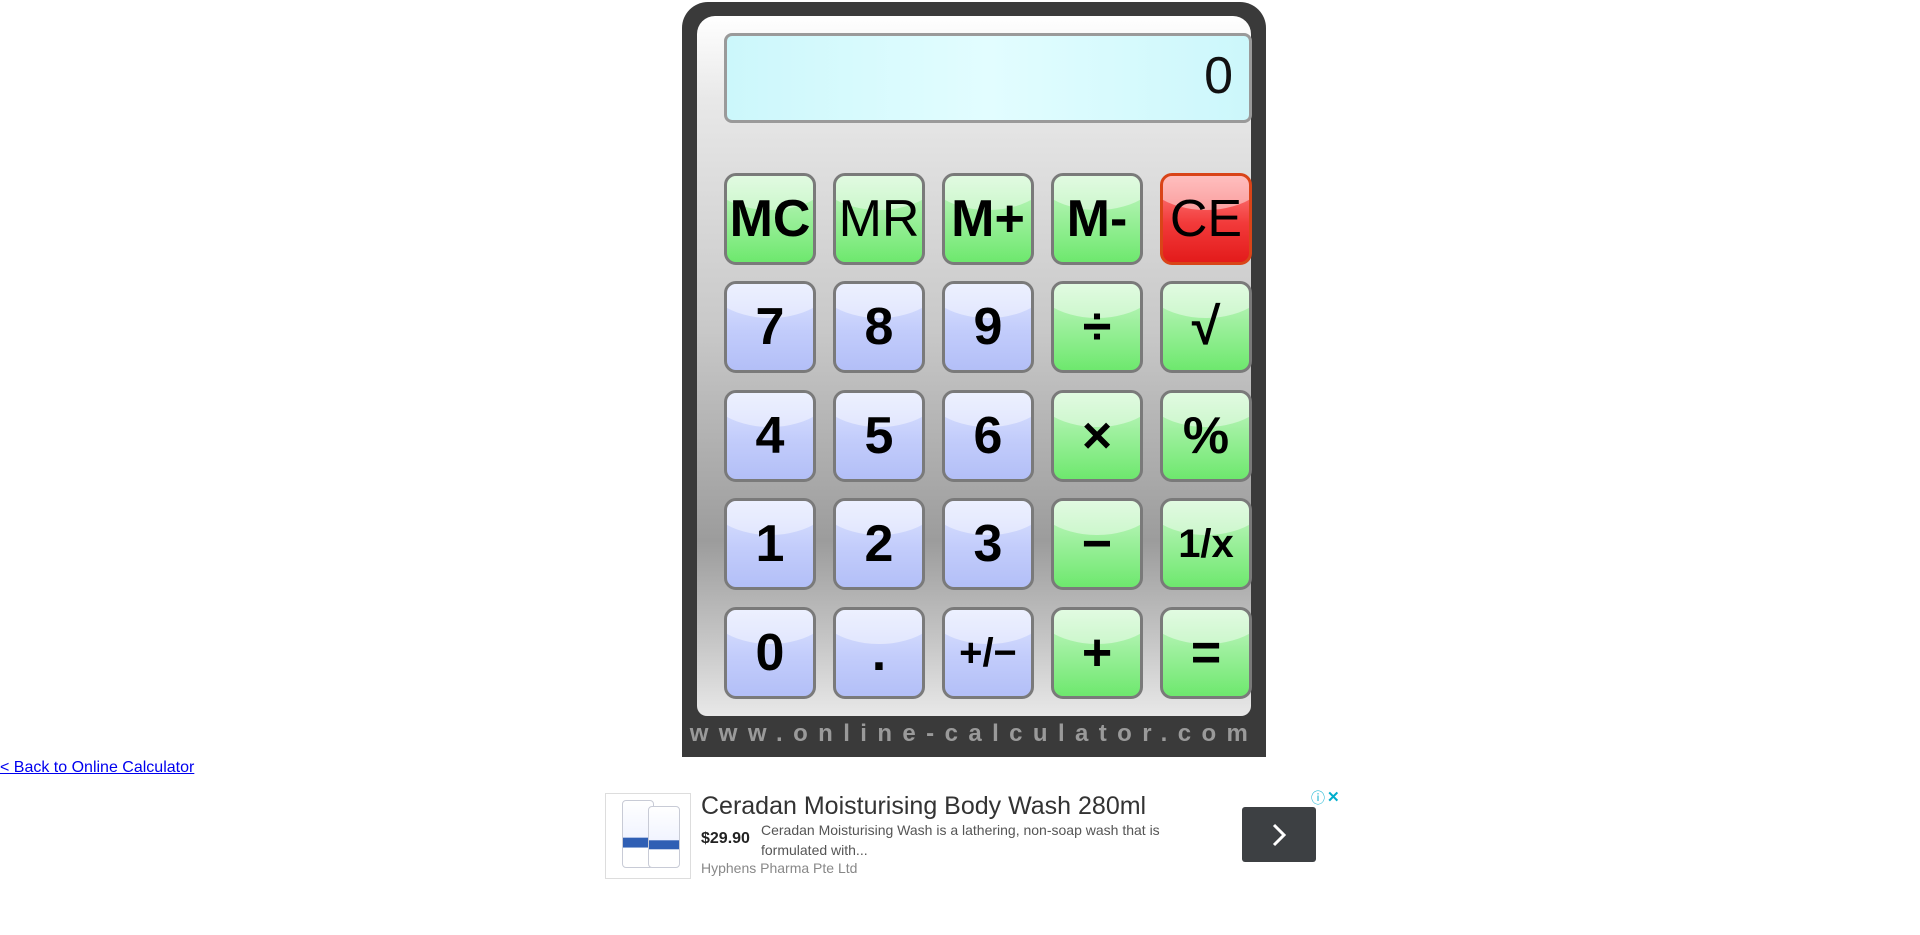  Describe the element at coordinates (988, 219) in the screenshot. I see `memory-add-button: M+` at that location.